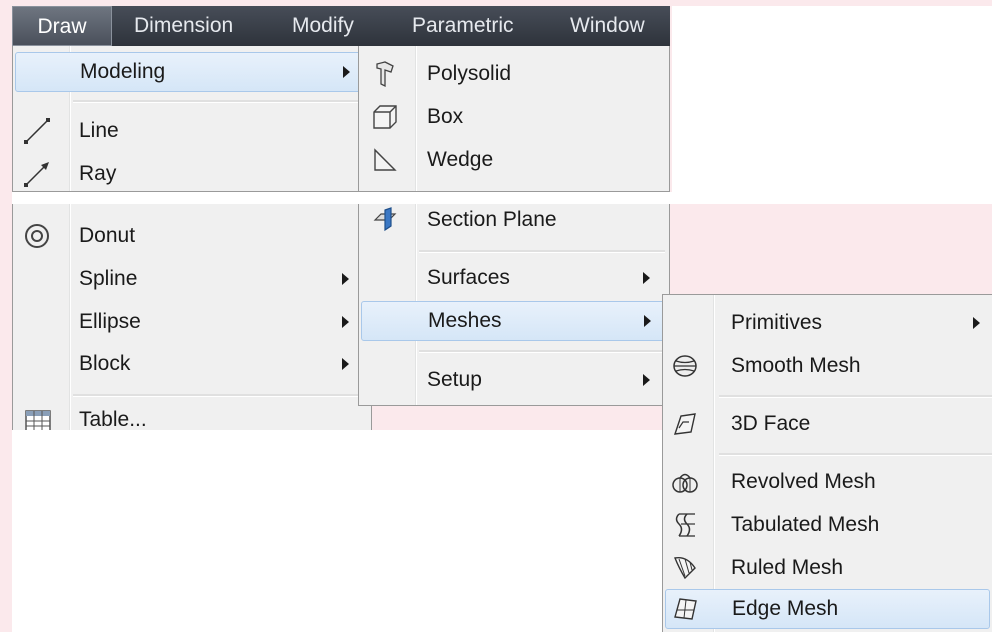 The image size is (992, 632). I want to click on menu-item-primitives: Primitives, so click(827, 323).